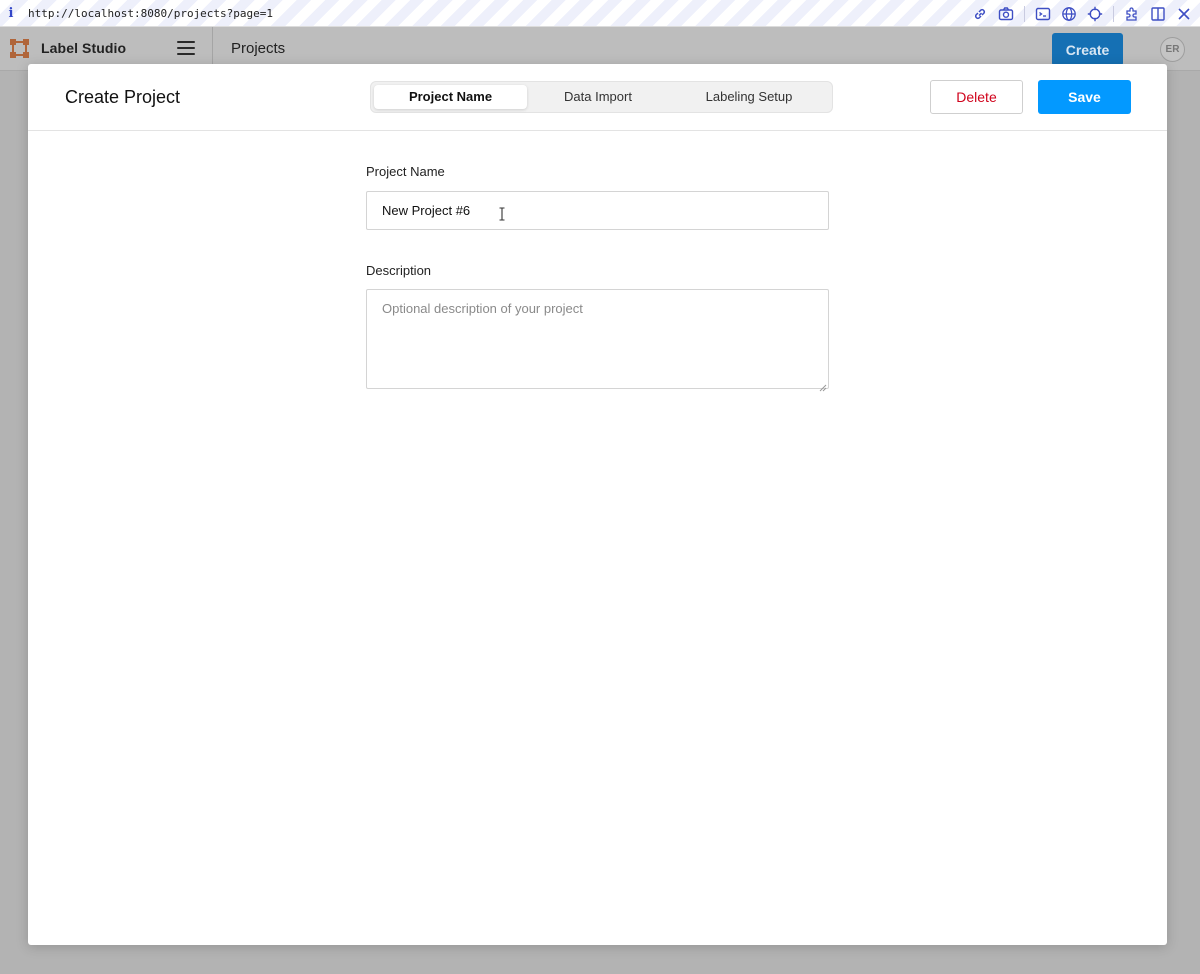  What do you see at coordinates (980, 14) in the screenshot?
I see `link-icon` at bounding box center [980, 14].